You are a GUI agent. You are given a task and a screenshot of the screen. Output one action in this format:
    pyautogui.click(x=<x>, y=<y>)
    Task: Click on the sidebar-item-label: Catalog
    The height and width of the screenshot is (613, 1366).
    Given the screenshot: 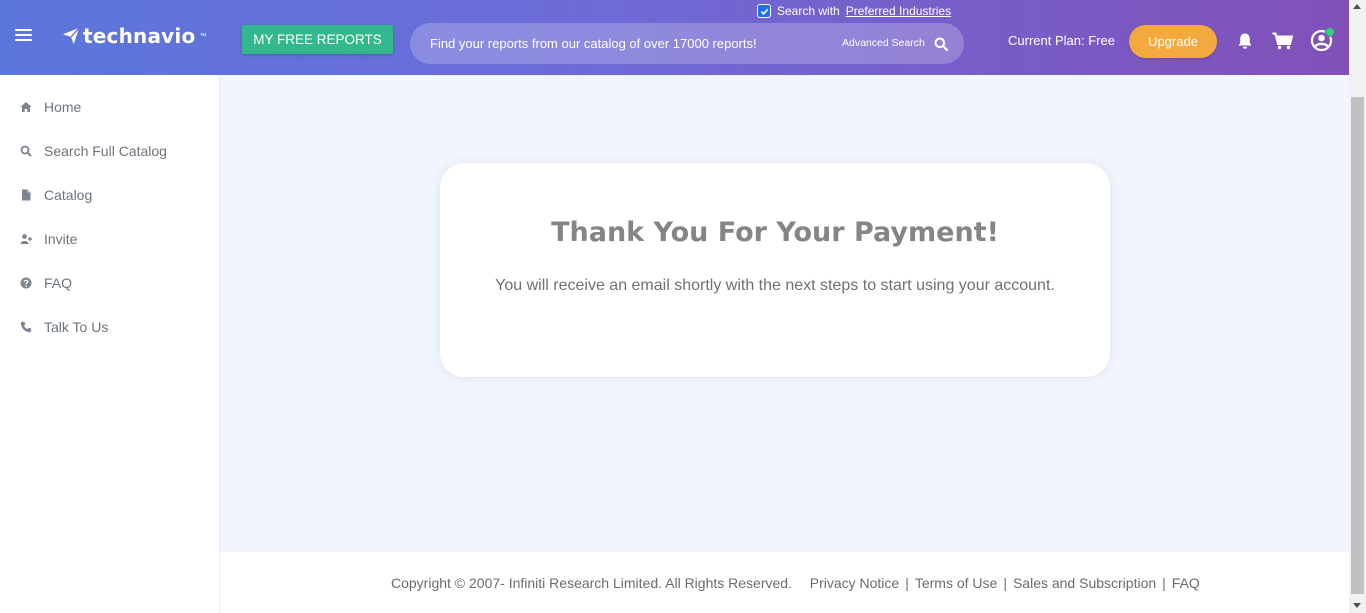 What is the action you would take?
    pyautogui.click(x=68, y=195)
    